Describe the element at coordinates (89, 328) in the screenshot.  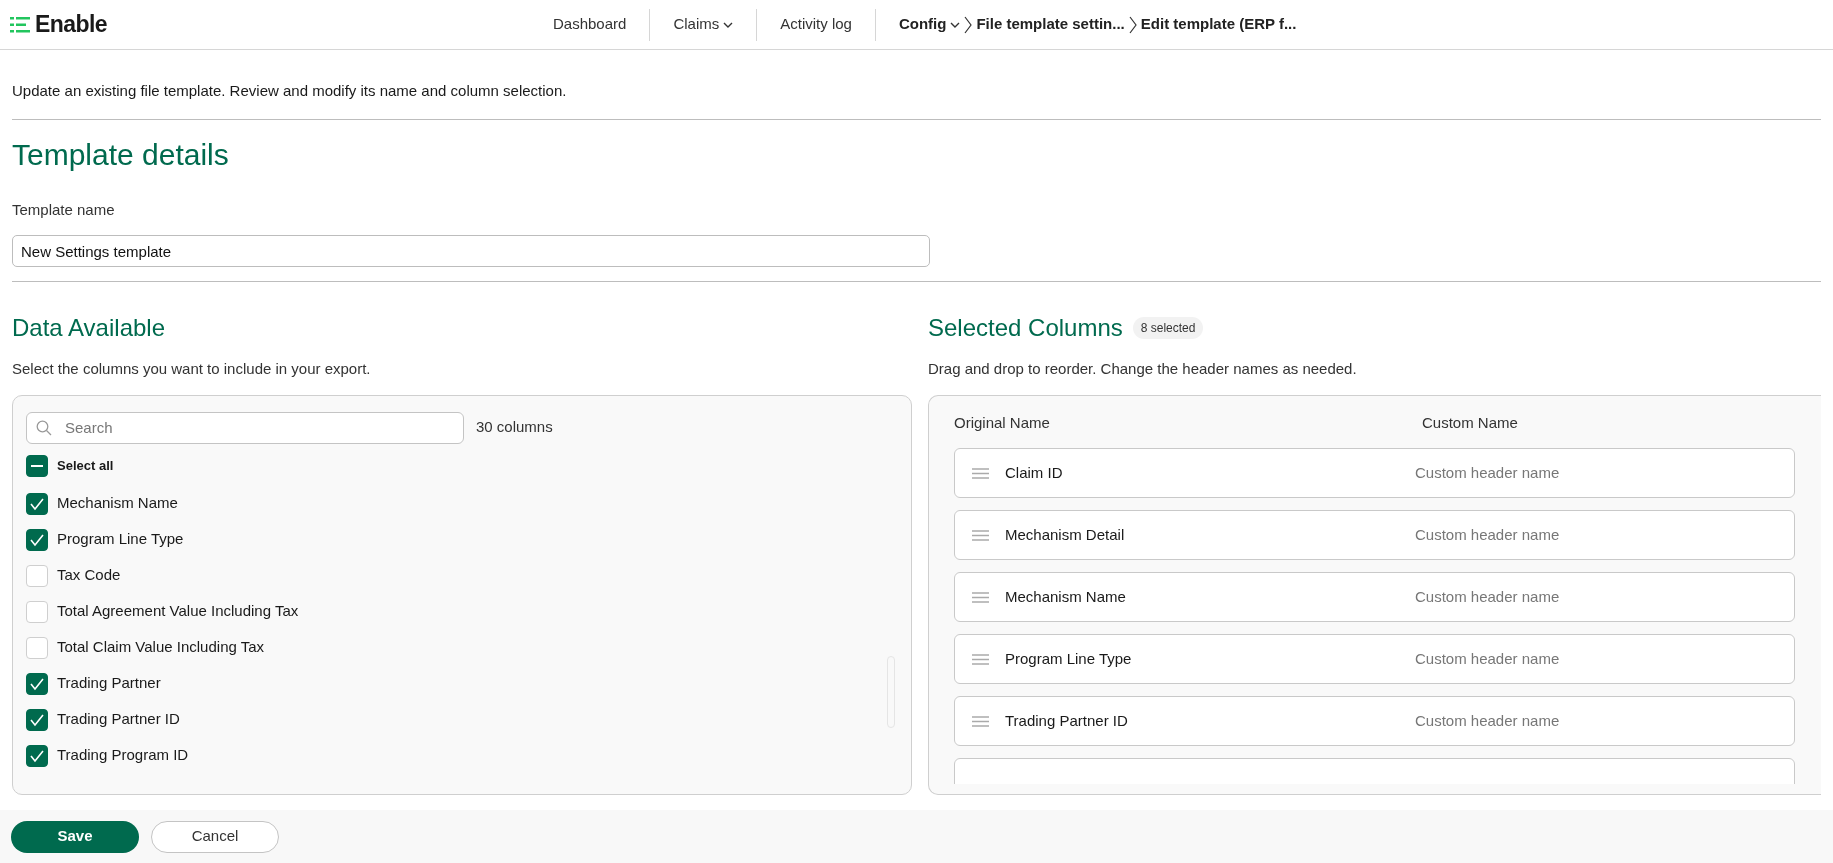
I see `section-title: Data Available` at that location.